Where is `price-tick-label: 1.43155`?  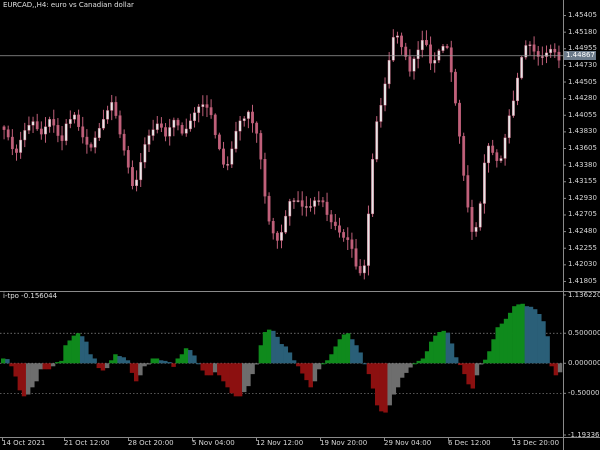
price-tick-label: 1.43155 is located at coordinates (582, 181).